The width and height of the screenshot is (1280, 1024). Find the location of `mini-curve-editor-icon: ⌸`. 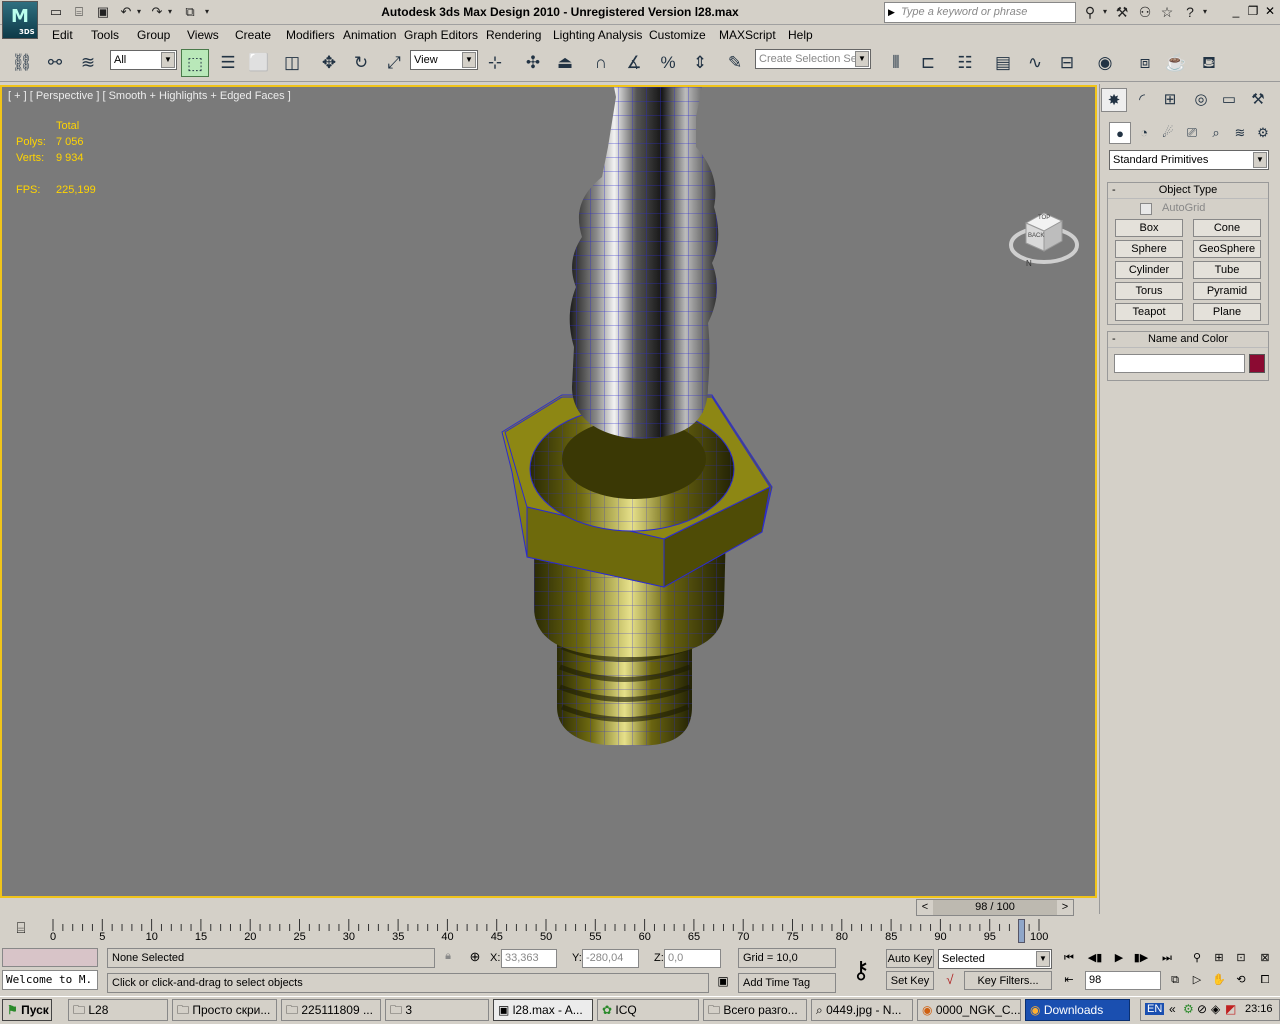

mini-curve-editor-icon: ⌸ is located at coordinates (21, 930).